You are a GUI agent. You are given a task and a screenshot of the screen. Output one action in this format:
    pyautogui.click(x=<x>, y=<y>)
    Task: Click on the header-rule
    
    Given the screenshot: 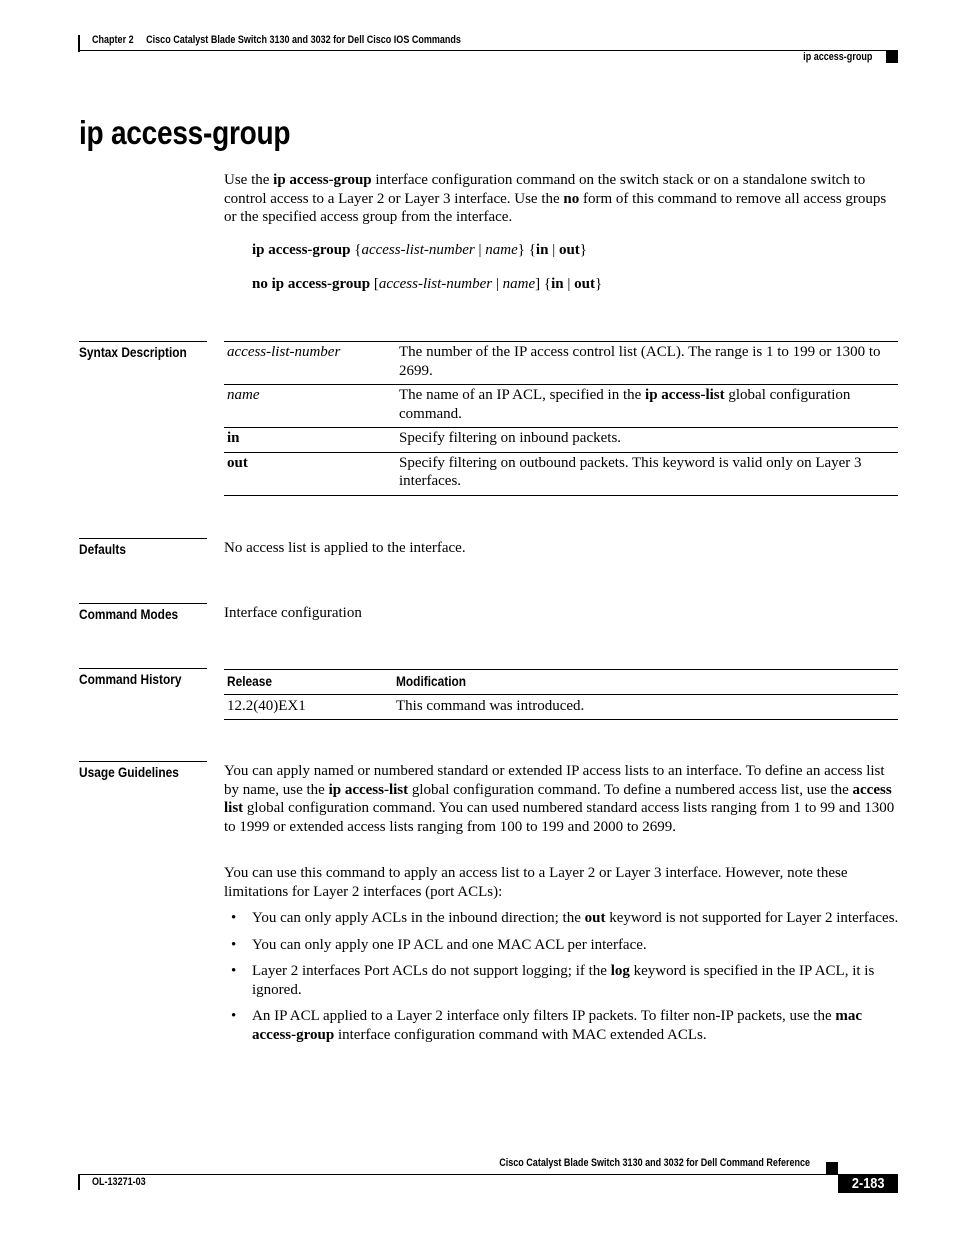 What is the action you would take?
    pyautogui.click(x=488, y=50)
    